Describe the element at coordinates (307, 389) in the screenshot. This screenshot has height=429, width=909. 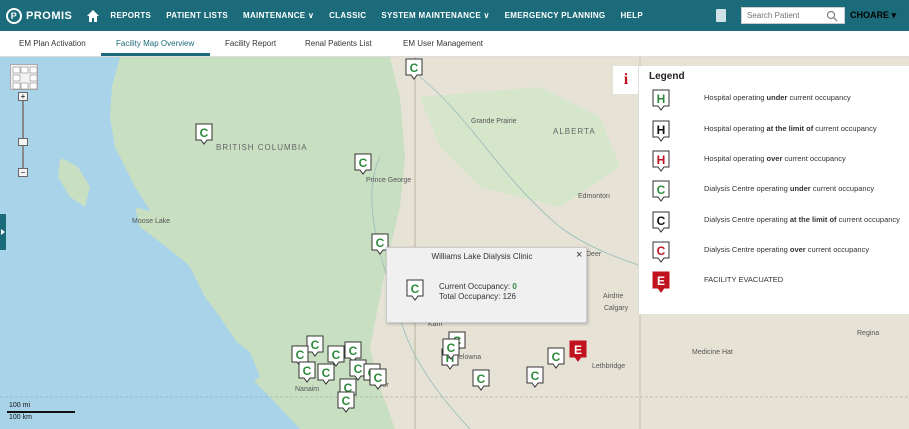
I see `map-label-nanaimo: Nanaim` at that location.